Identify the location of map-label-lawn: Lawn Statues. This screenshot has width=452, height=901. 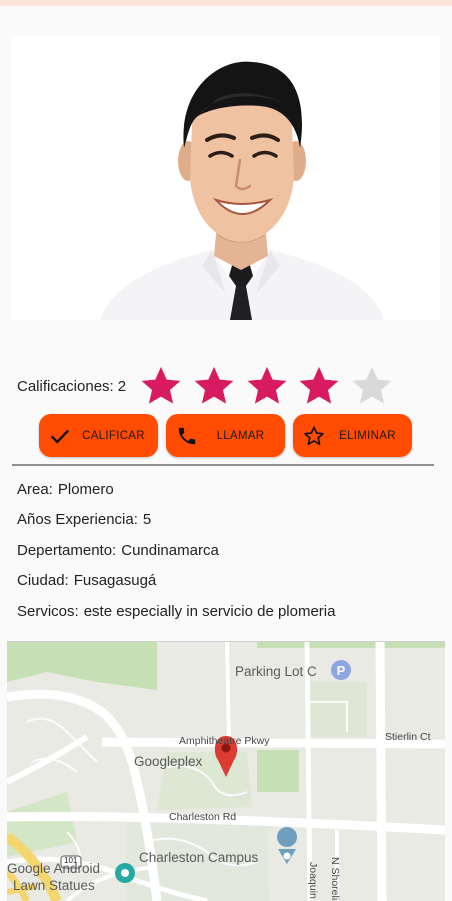
(54, 885).